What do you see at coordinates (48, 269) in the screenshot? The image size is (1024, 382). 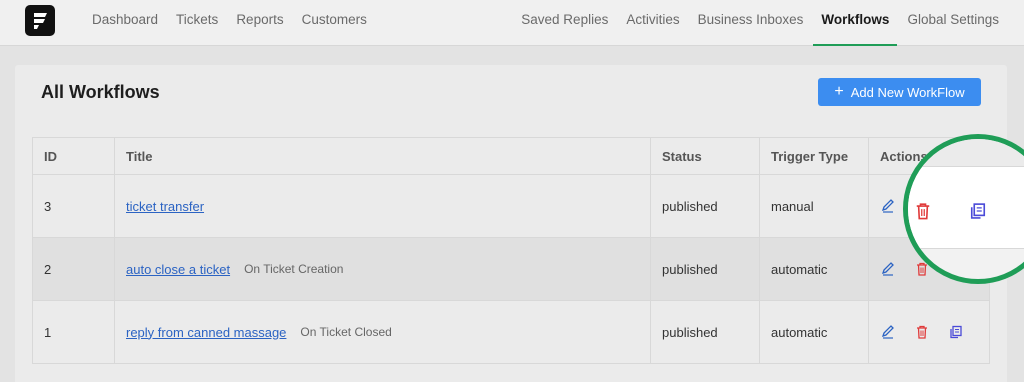 I see `workflow-id: 2` at bounding box center [48, 269].